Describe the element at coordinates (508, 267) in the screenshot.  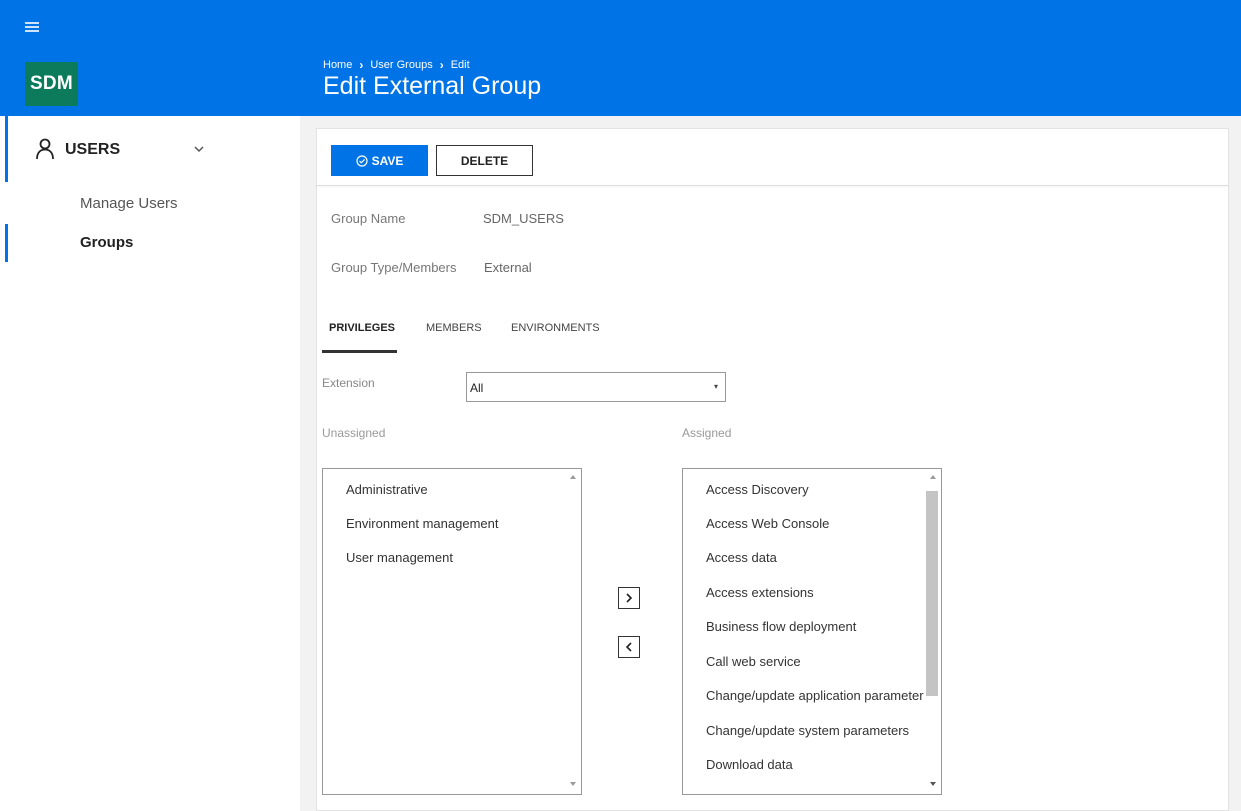
I see `group-type-value: External` at that location.